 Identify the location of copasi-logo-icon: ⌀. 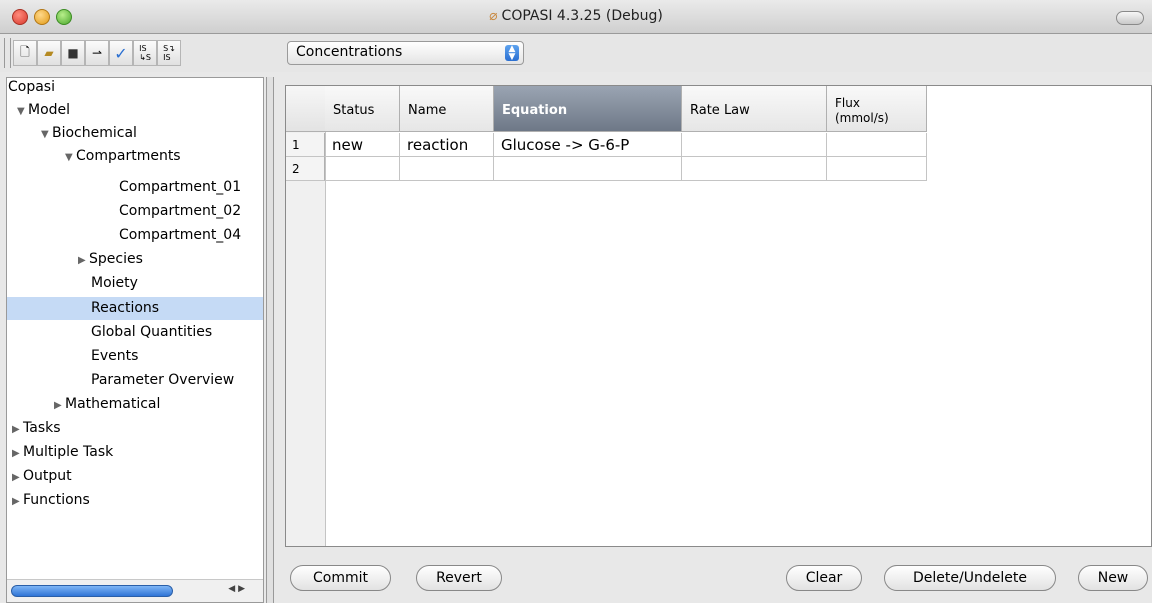
(493, 16).